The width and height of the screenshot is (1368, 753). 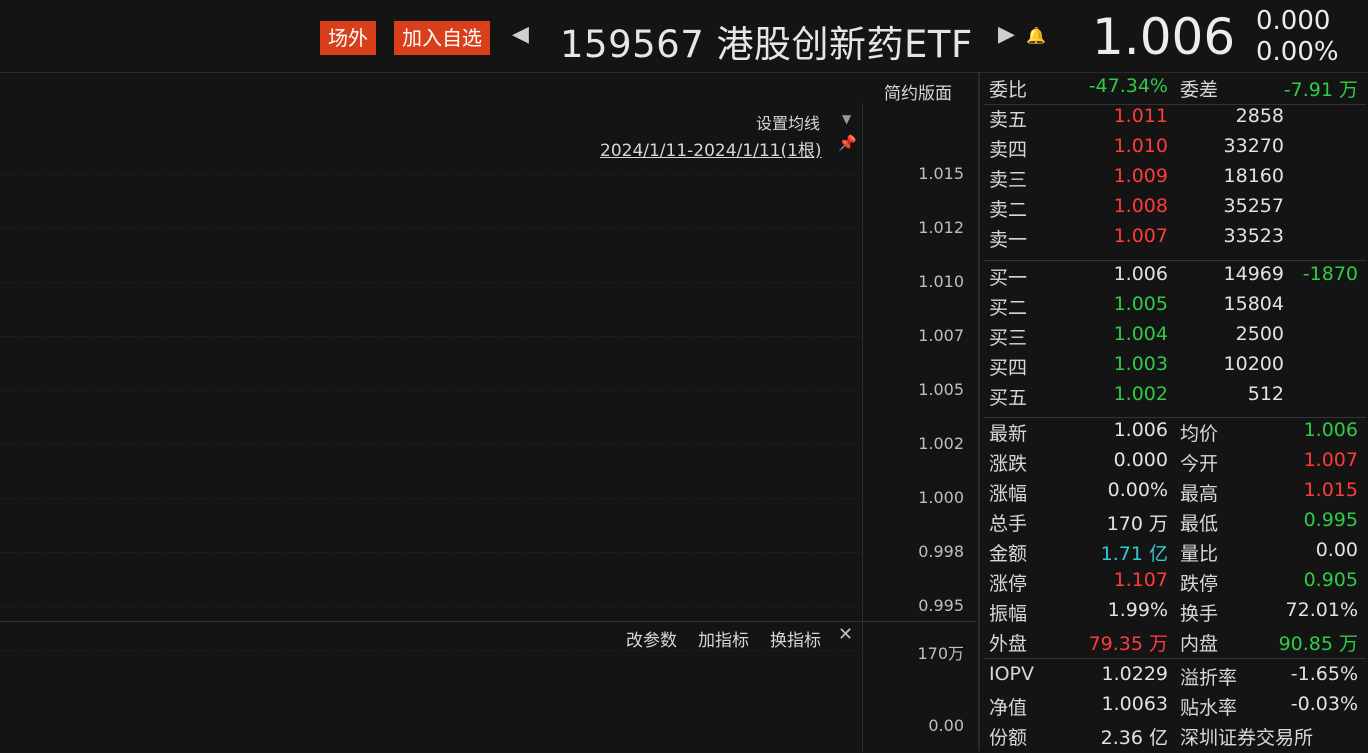 What do you see at coordinates (1199, 584) in the screenshot?
I see `stat-label: 跌停` at bounding box center [1199, 584].